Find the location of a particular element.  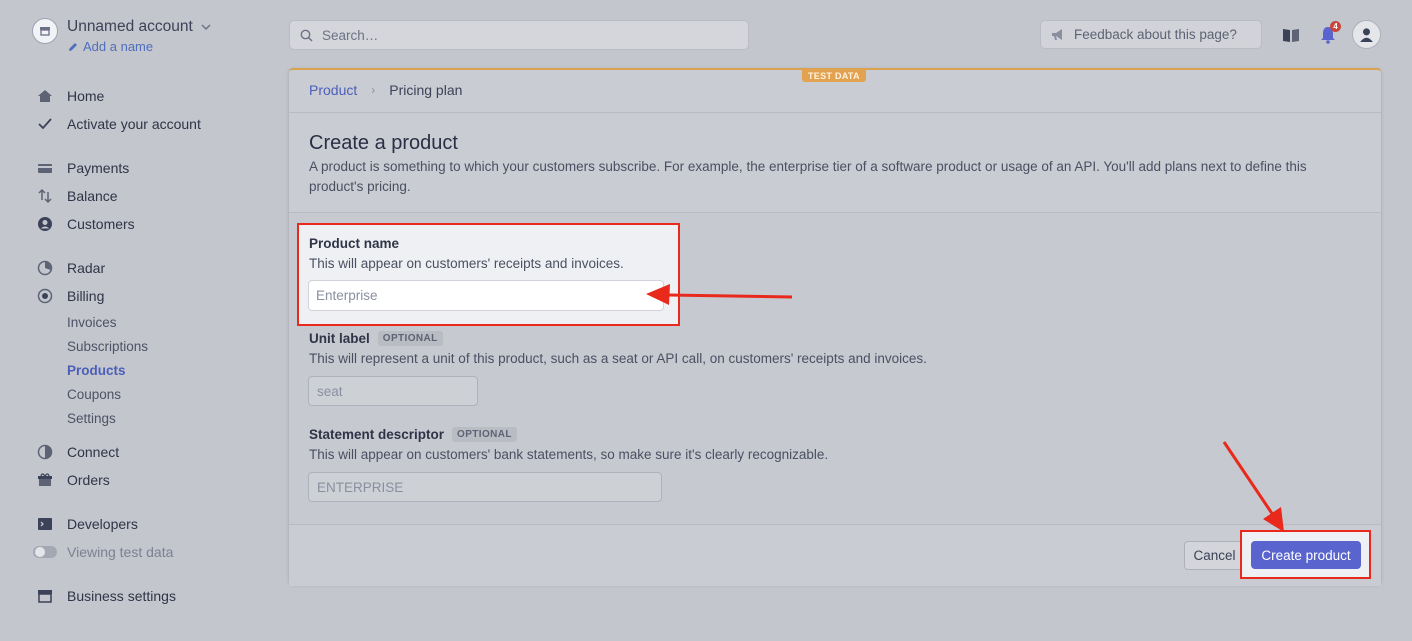

sidebar-subitem-subscriptions: Subscriptions is located at coordinates (107, 346).